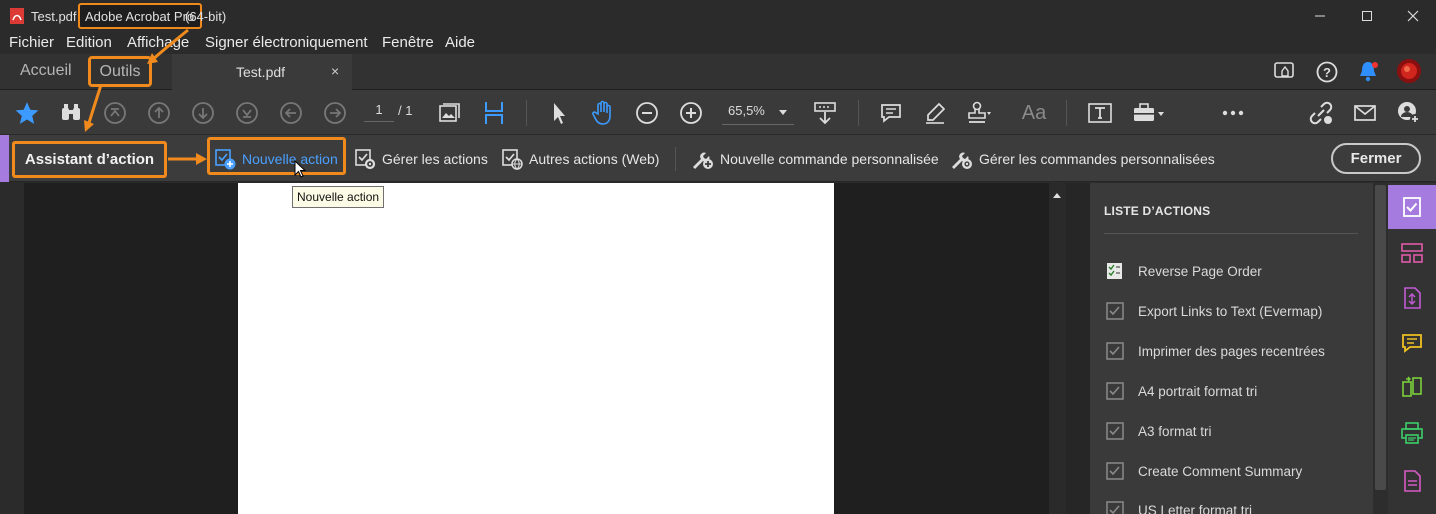  I want to click on acrobat-file-icon, so click(17, 16).